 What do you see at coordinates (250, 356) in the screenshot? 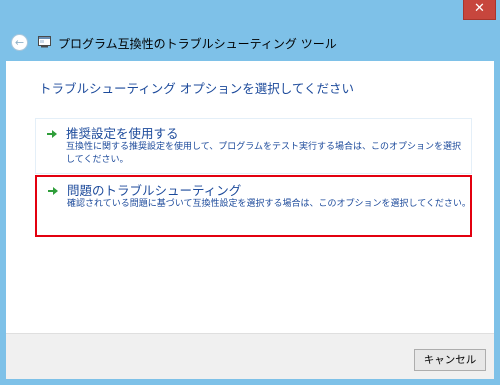
I see `dialog-footer: キャンセル` at bounding box center [250, 356].